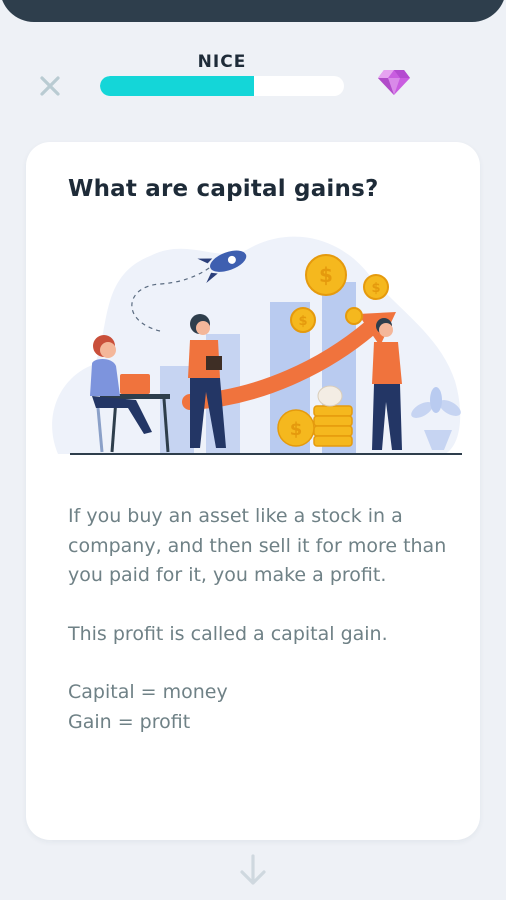 This screenshot has height=900, width=506. I want to click on close-button, so click(50, 86).